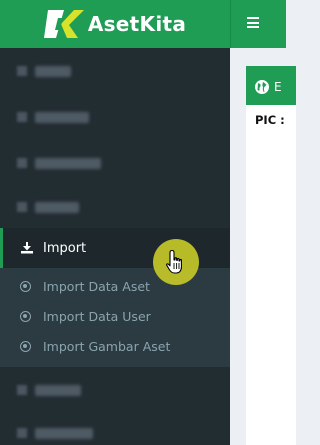 The width and height of the screenshot is (320, 445). Describe the element at coordinates (278, 87) in the screenshot. I see `box-title: E` at that location.